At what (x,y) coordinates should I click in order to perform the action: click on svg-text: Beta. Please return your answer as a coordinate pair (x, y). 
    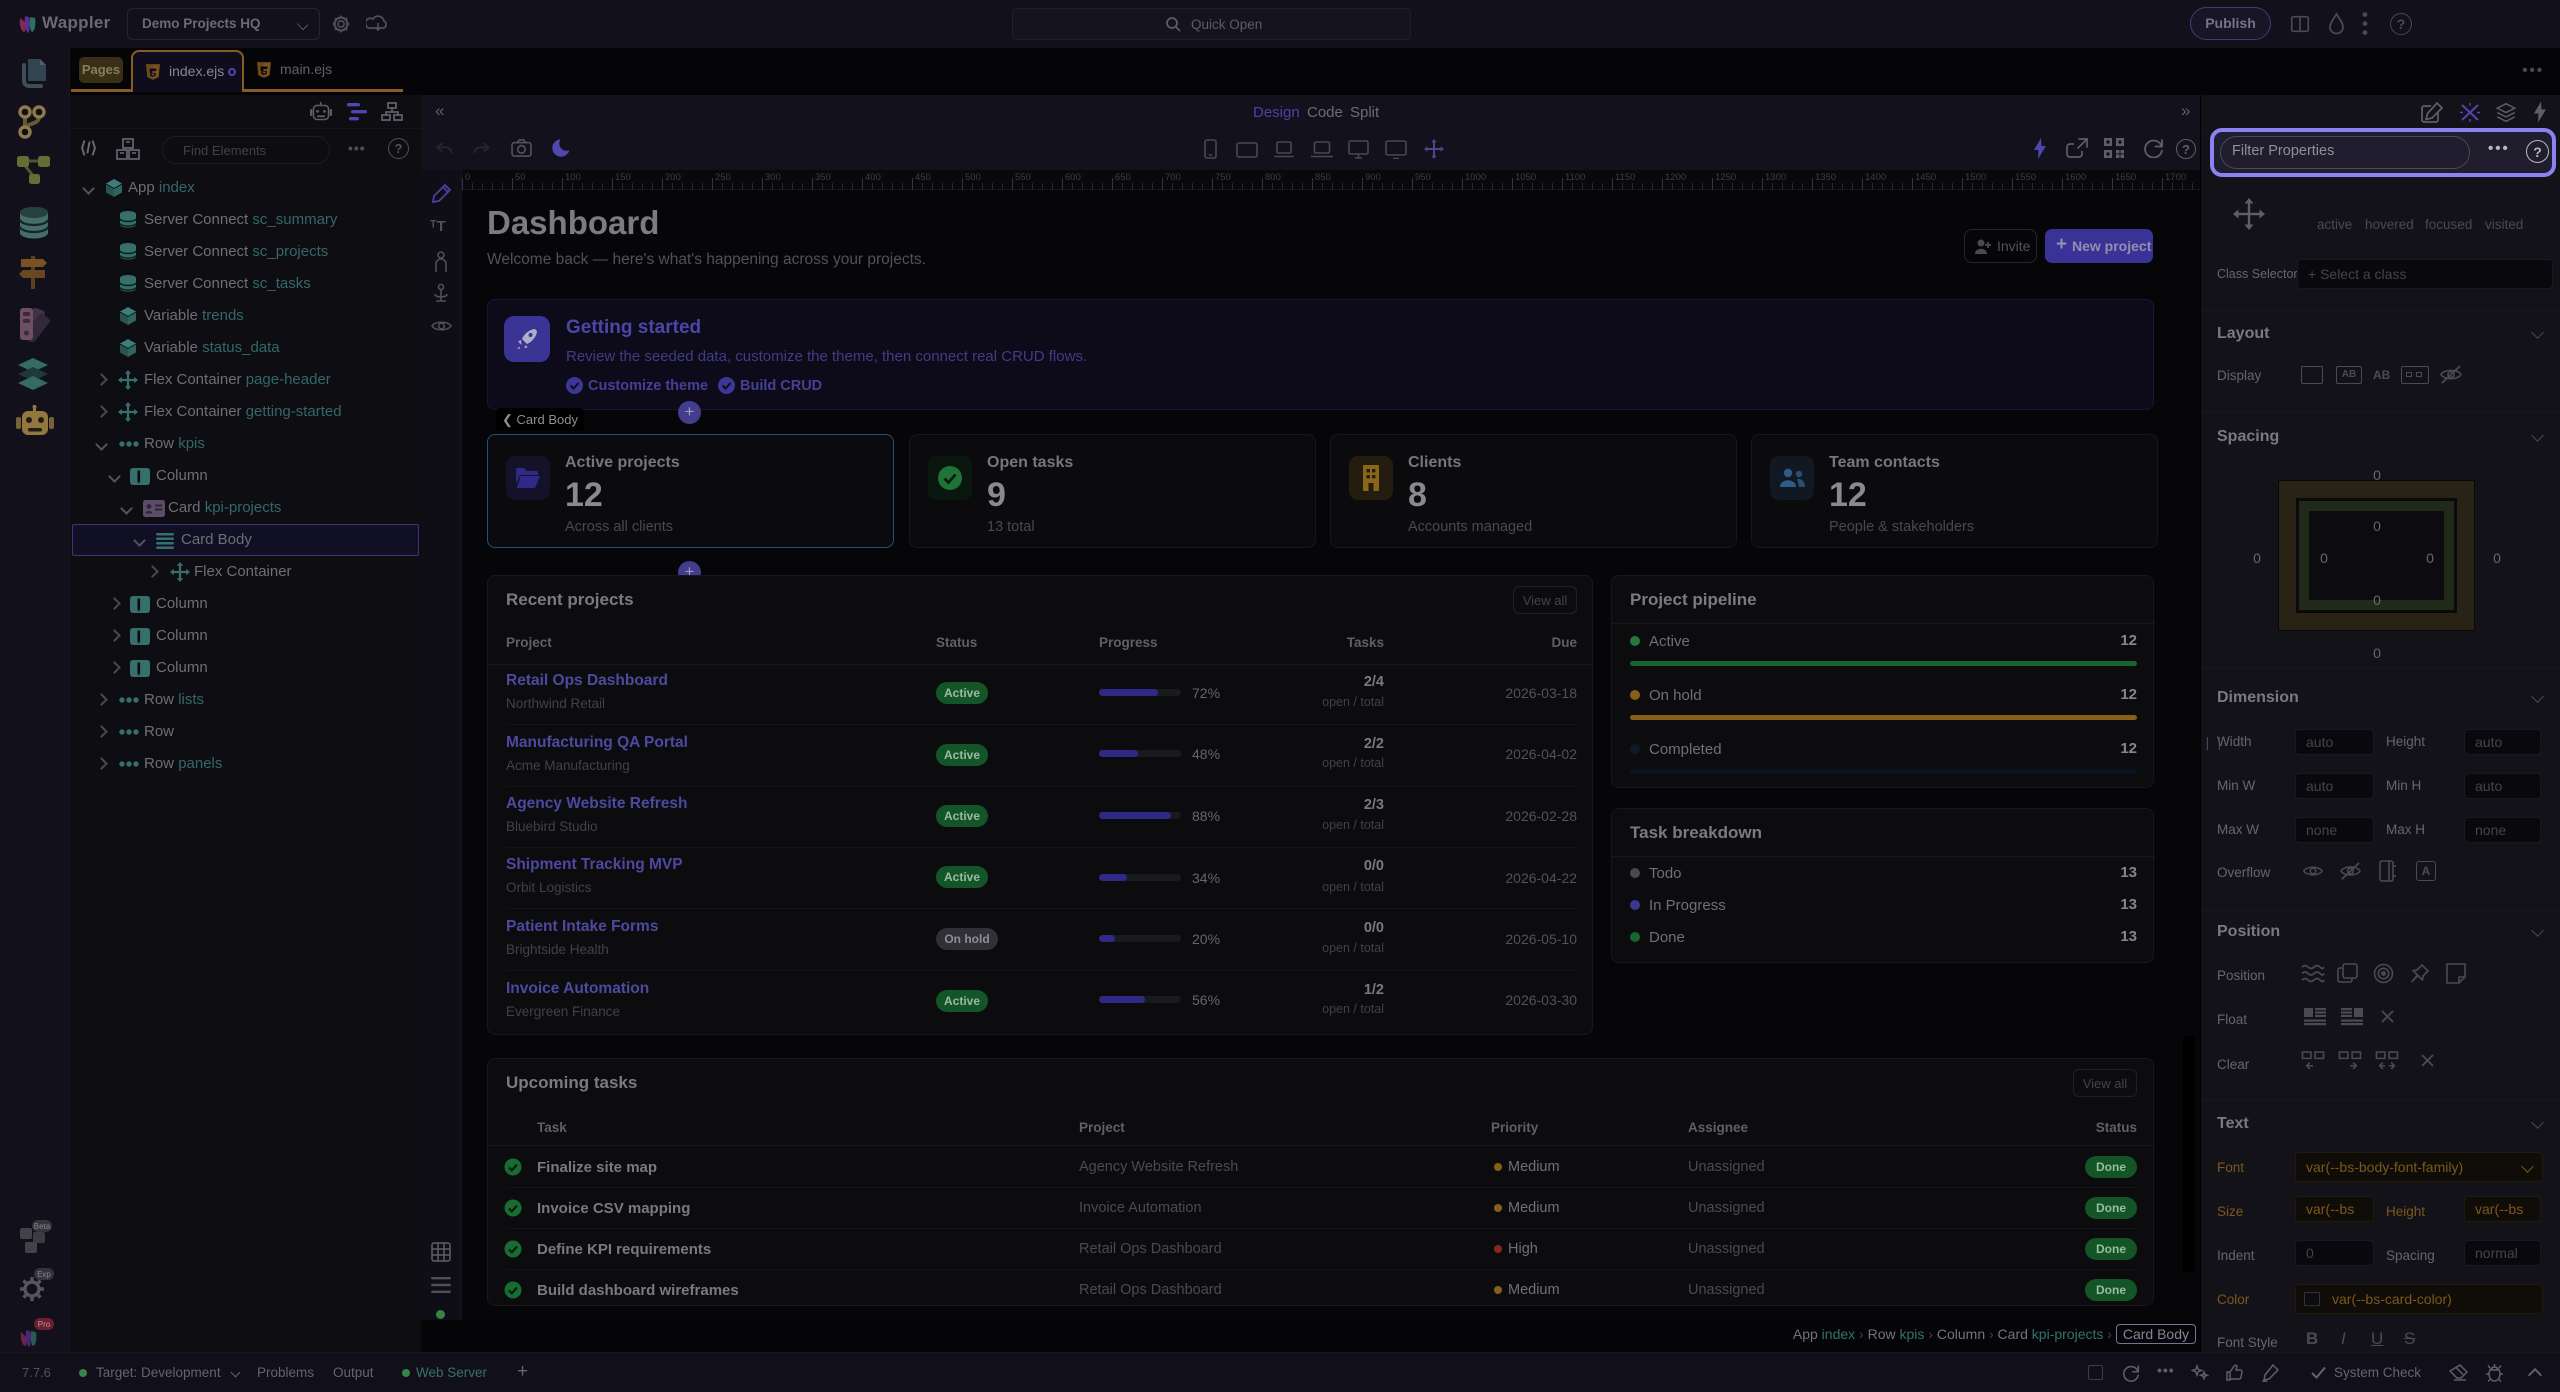
    Looking at the image, I should click on (42, 1226).